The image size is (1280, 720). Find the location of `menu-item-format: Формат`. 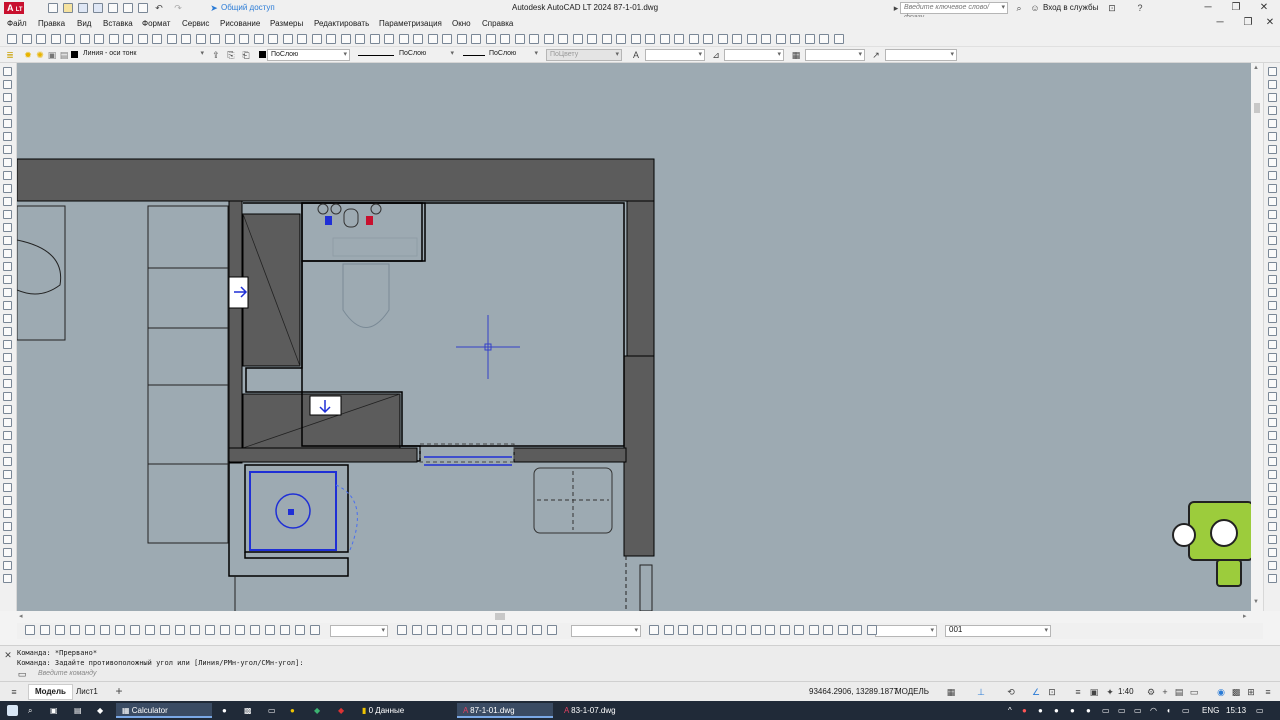

menu-item-format: Формат is located at coordinates (156, 24).